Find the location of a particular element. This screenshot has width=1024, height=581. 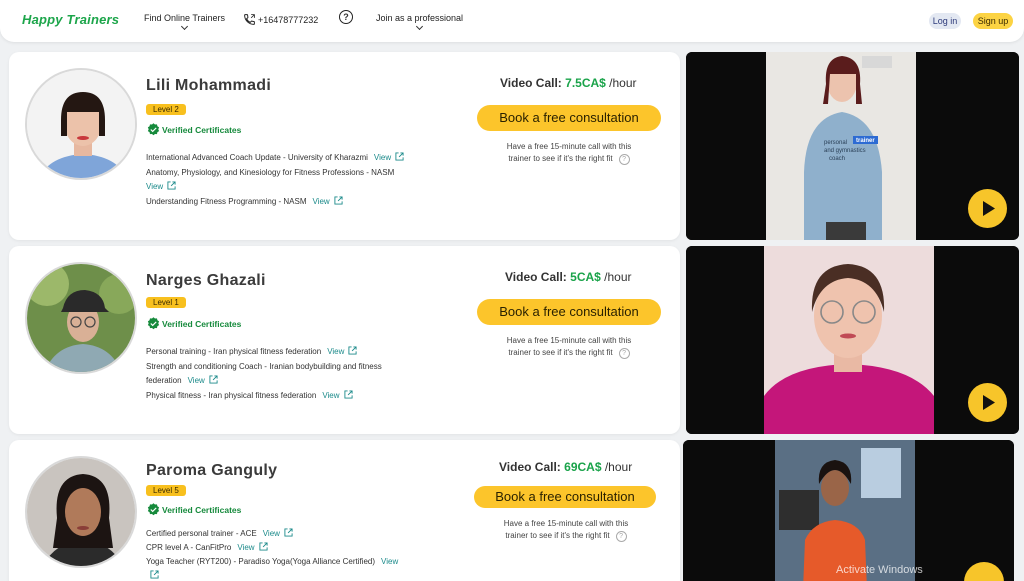

svg-text: trainer is located at coordinates (865, 141).